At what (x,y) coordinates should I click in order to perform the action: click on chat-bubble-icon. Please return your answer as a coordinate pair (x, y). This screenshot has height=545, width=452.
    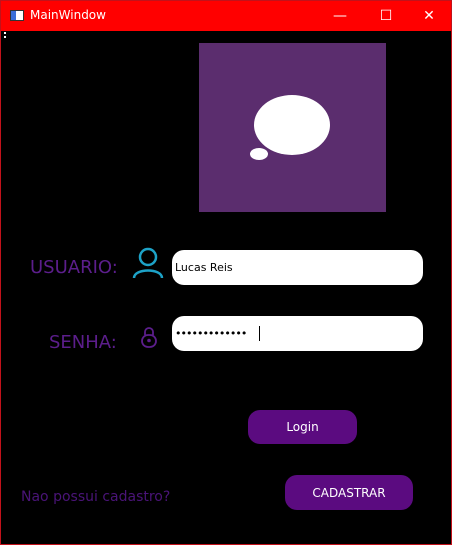
    Looking at the image, I should click on (290, 127).